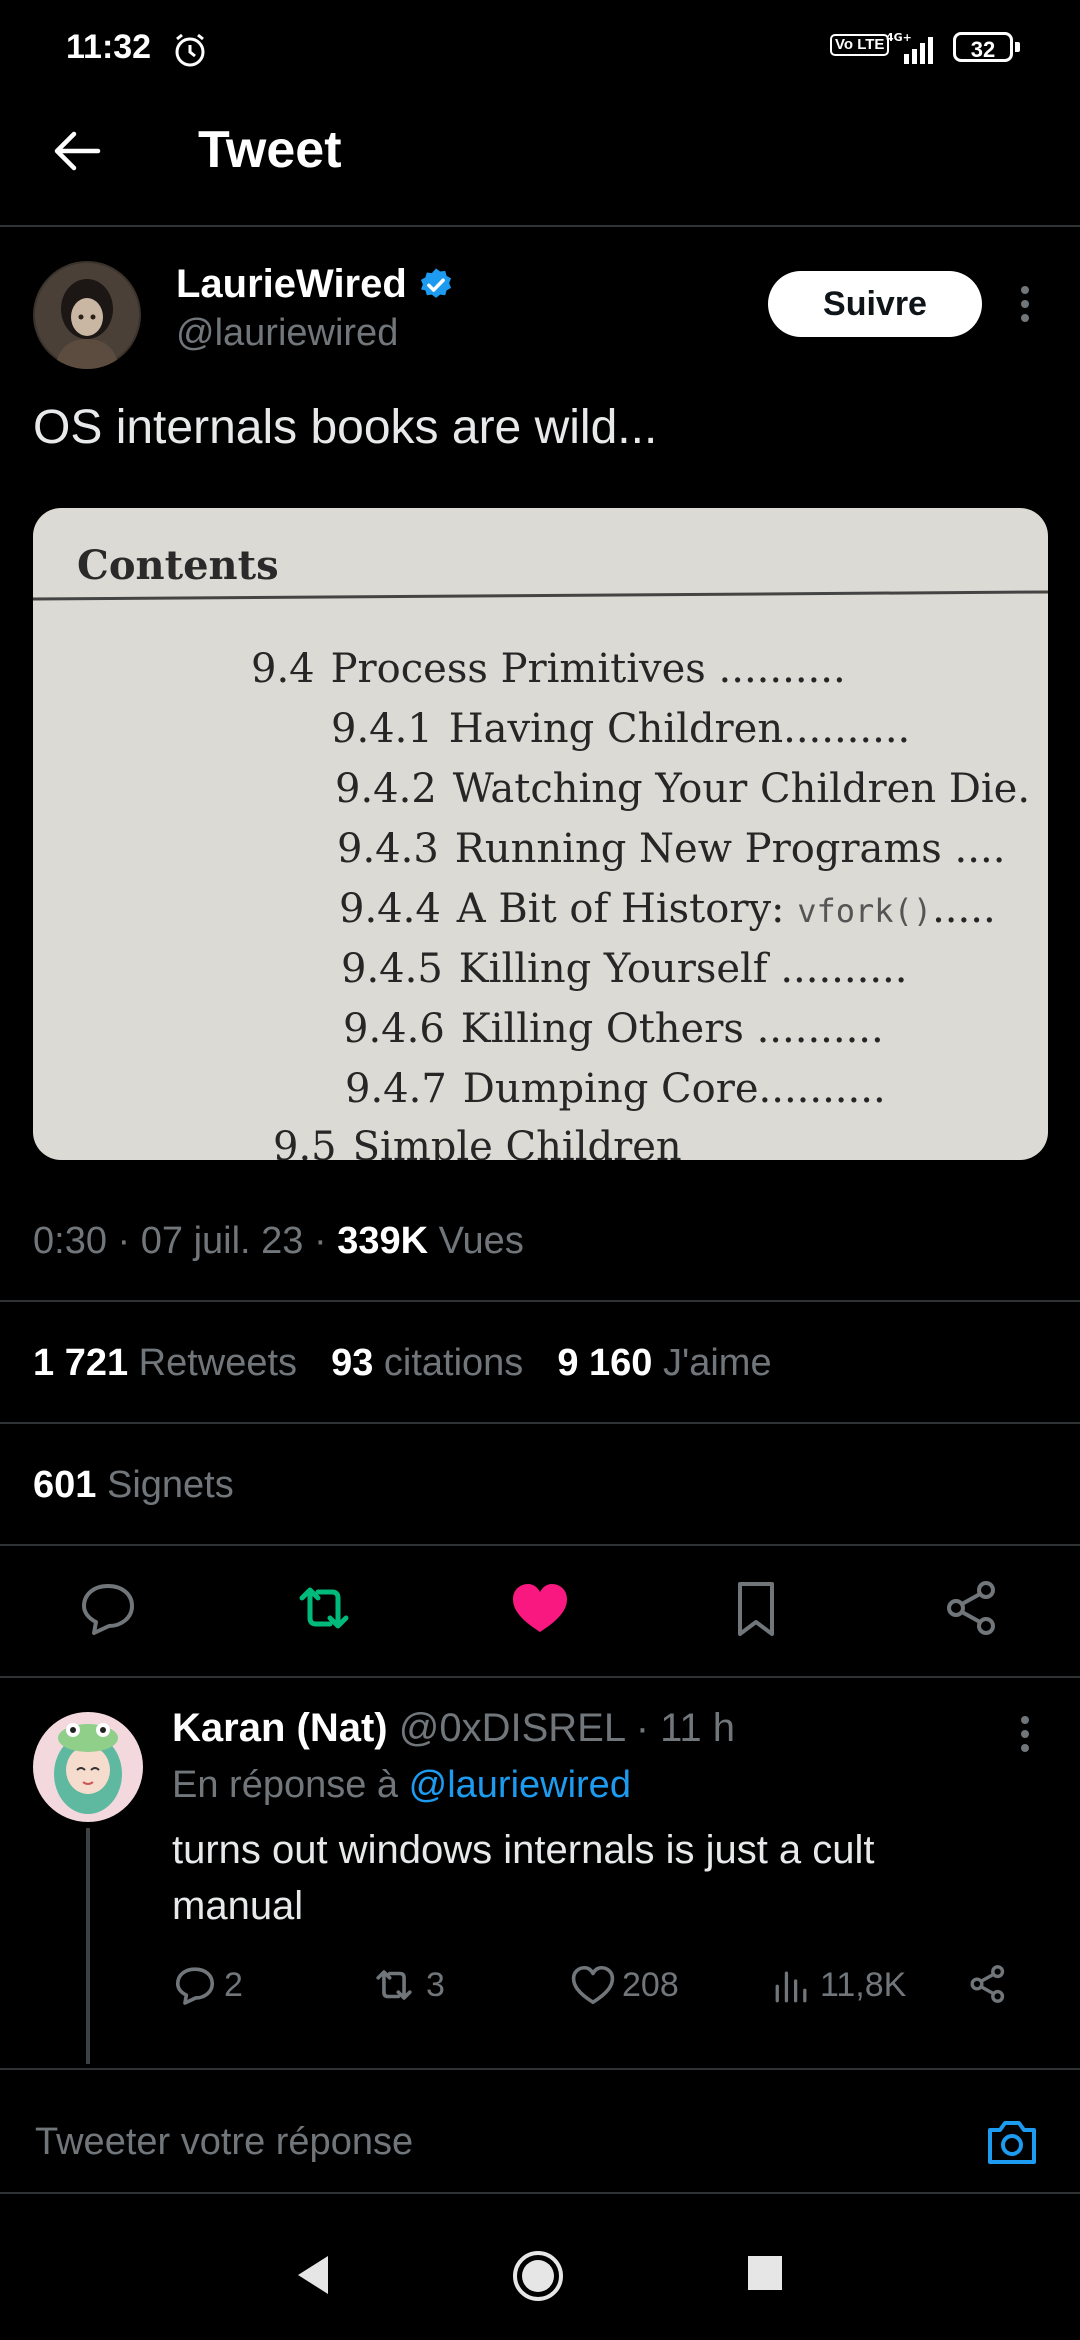  What do you see at coordinates (664, 1363) in the screenshot?
I see `likes-stat: 9 160 J'aime` at bounding box center [664, 1363].